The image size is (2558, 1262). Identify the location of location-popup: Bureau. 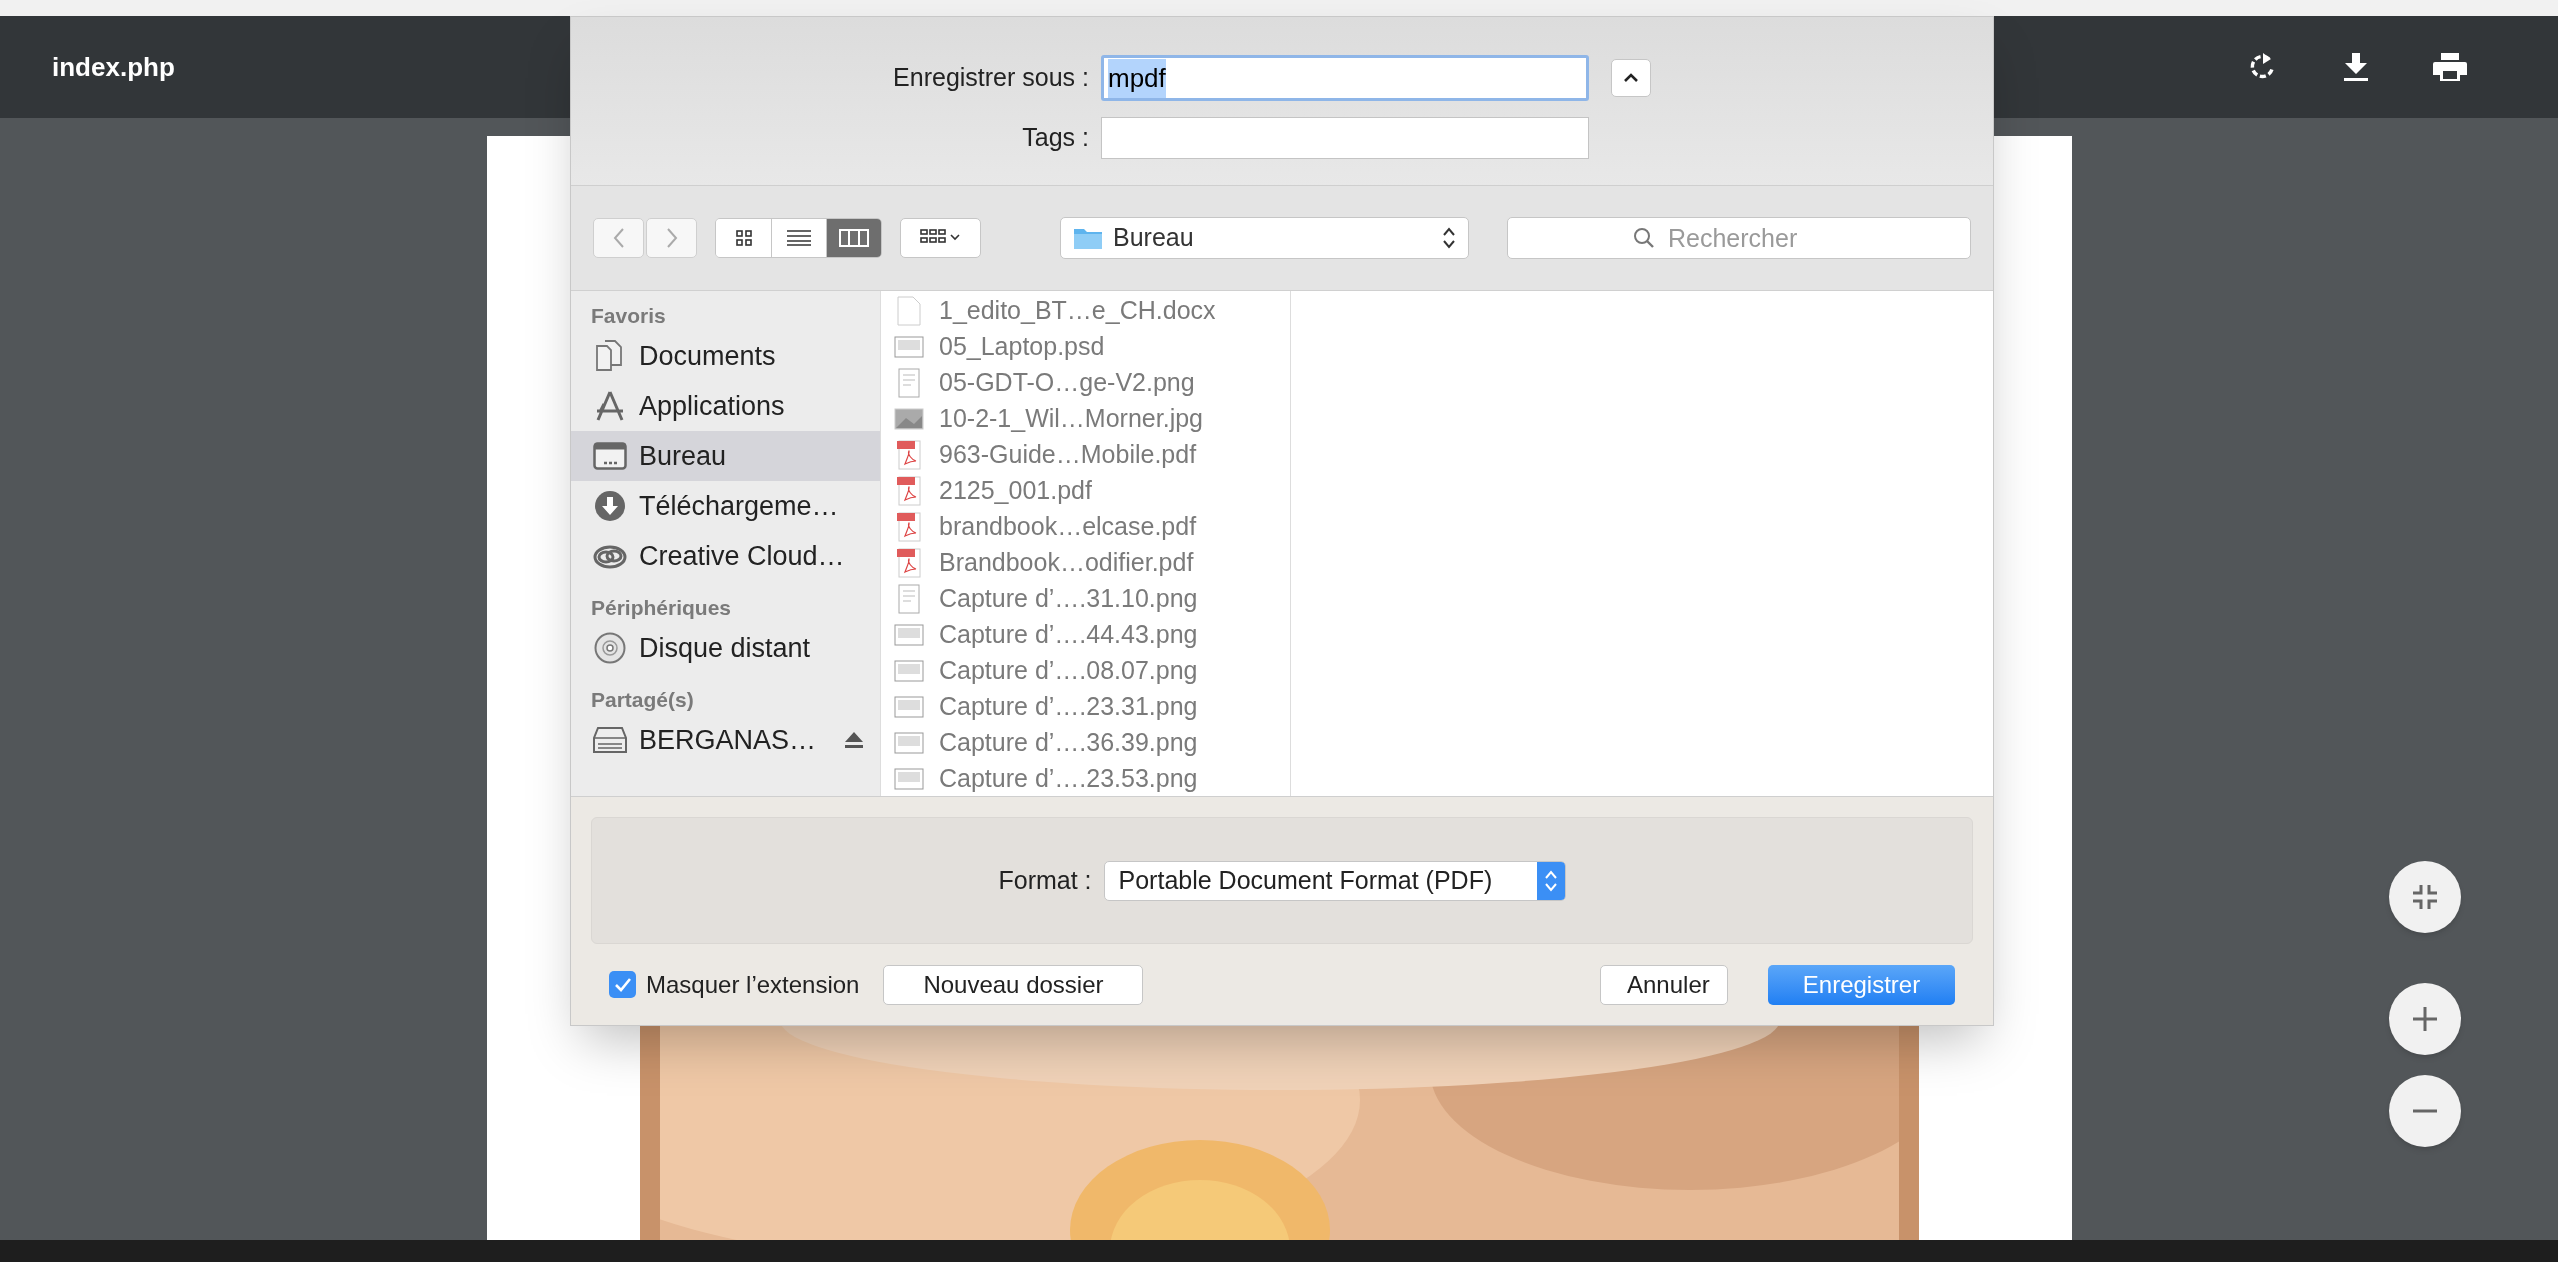
(1264, 238).